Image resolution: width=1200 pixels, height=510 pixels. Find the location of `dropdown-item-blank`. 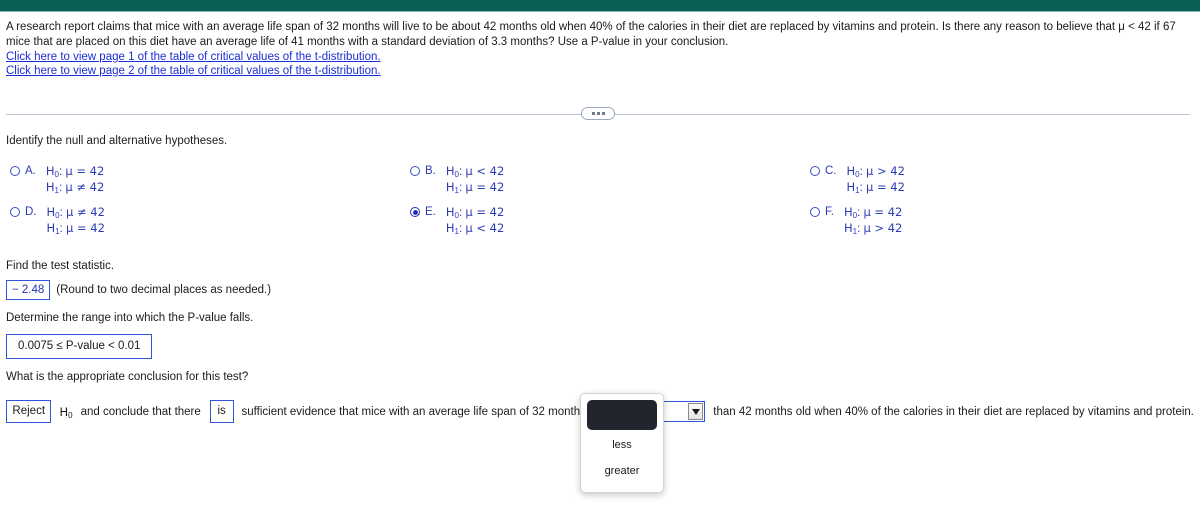

dropdown-item-blank is located at coordinates (622, 415).